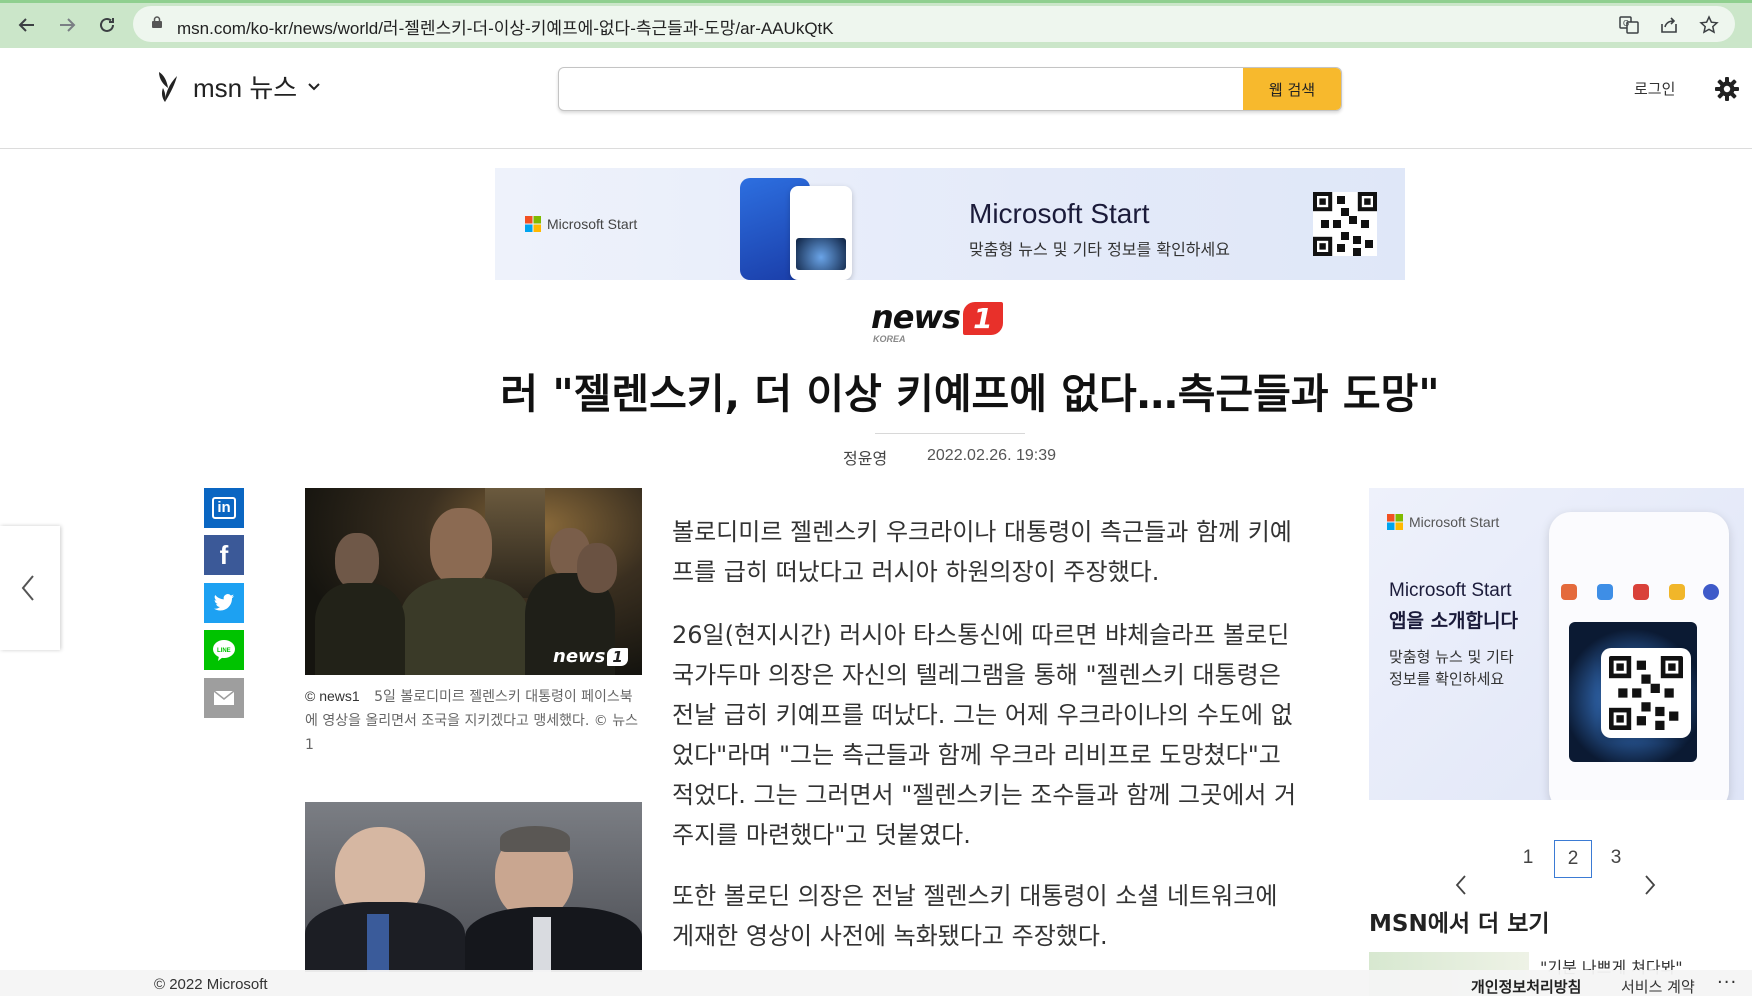 This screenshot has width=1752, height=997. Describe the element at coordinates (168, 86) in the screenshot. I see `msn-butterfly-icon` at that location.